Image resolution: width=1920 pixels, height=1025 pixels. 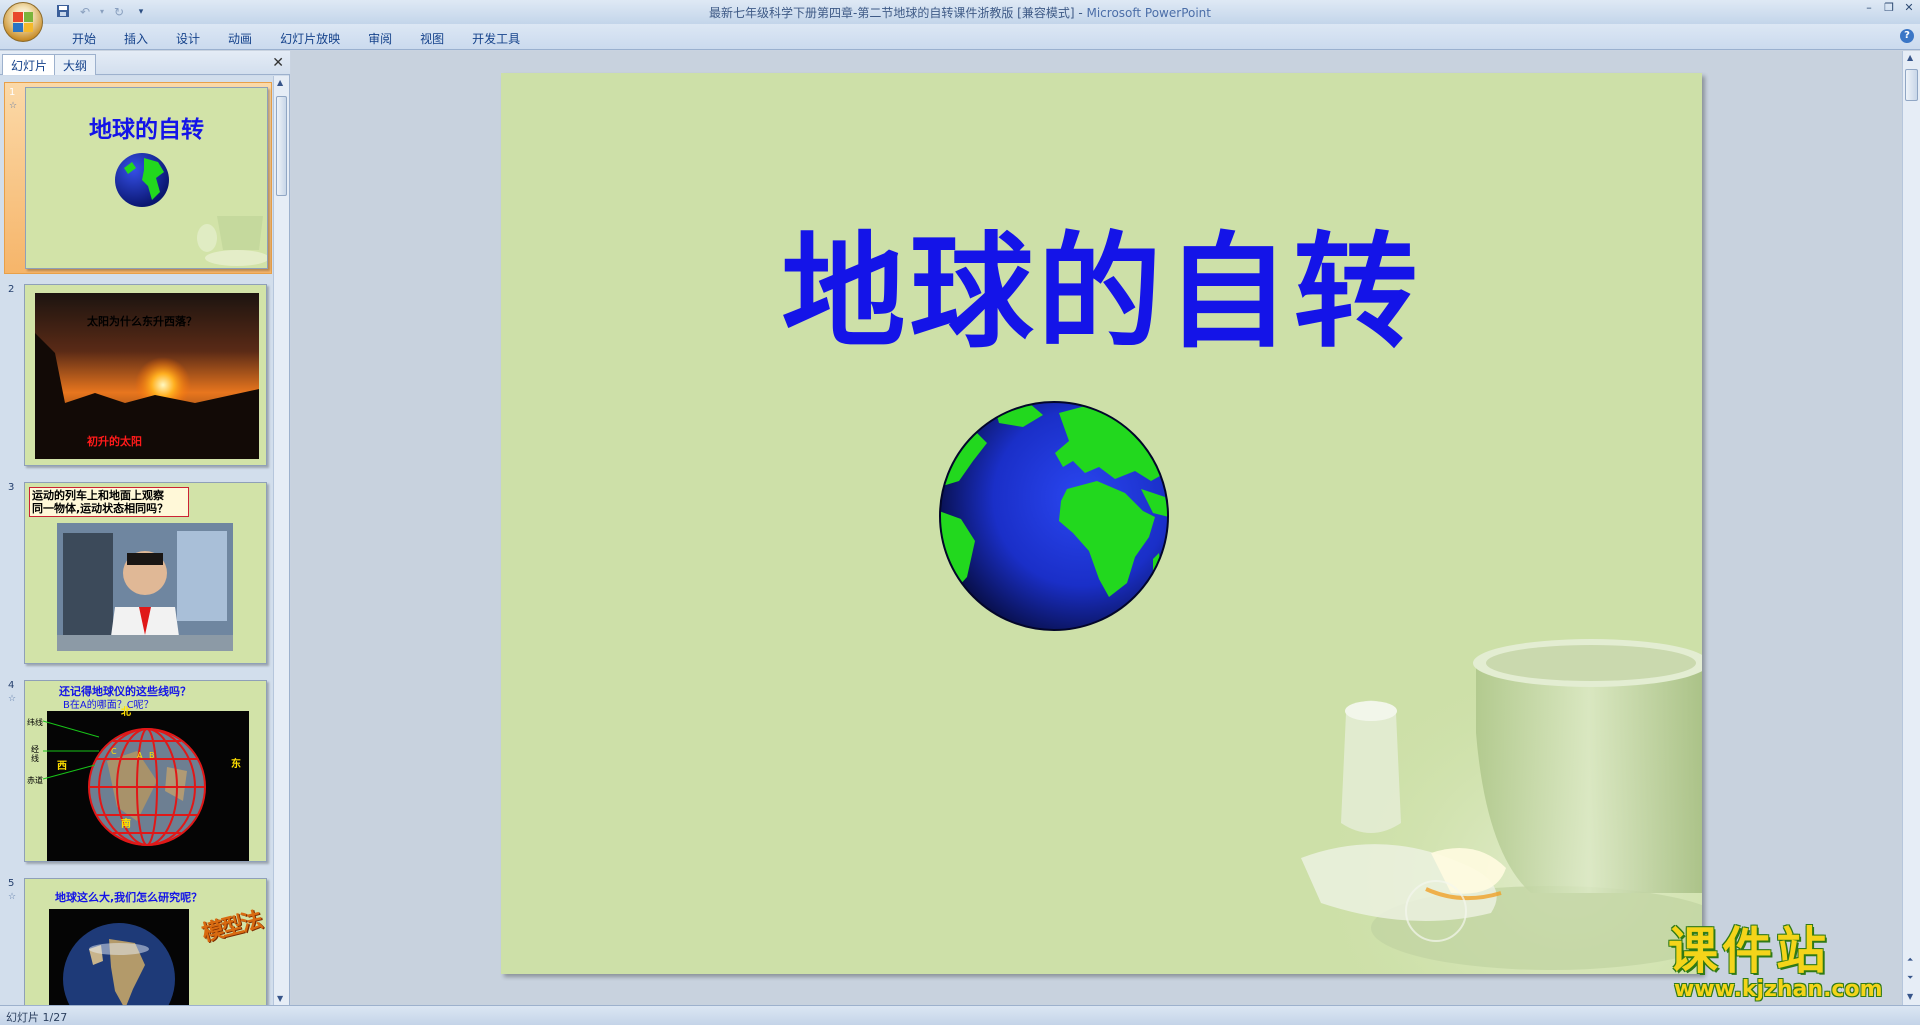 I want to click on thumbnail-title: 地球的自转, so click(x=146, y=129).